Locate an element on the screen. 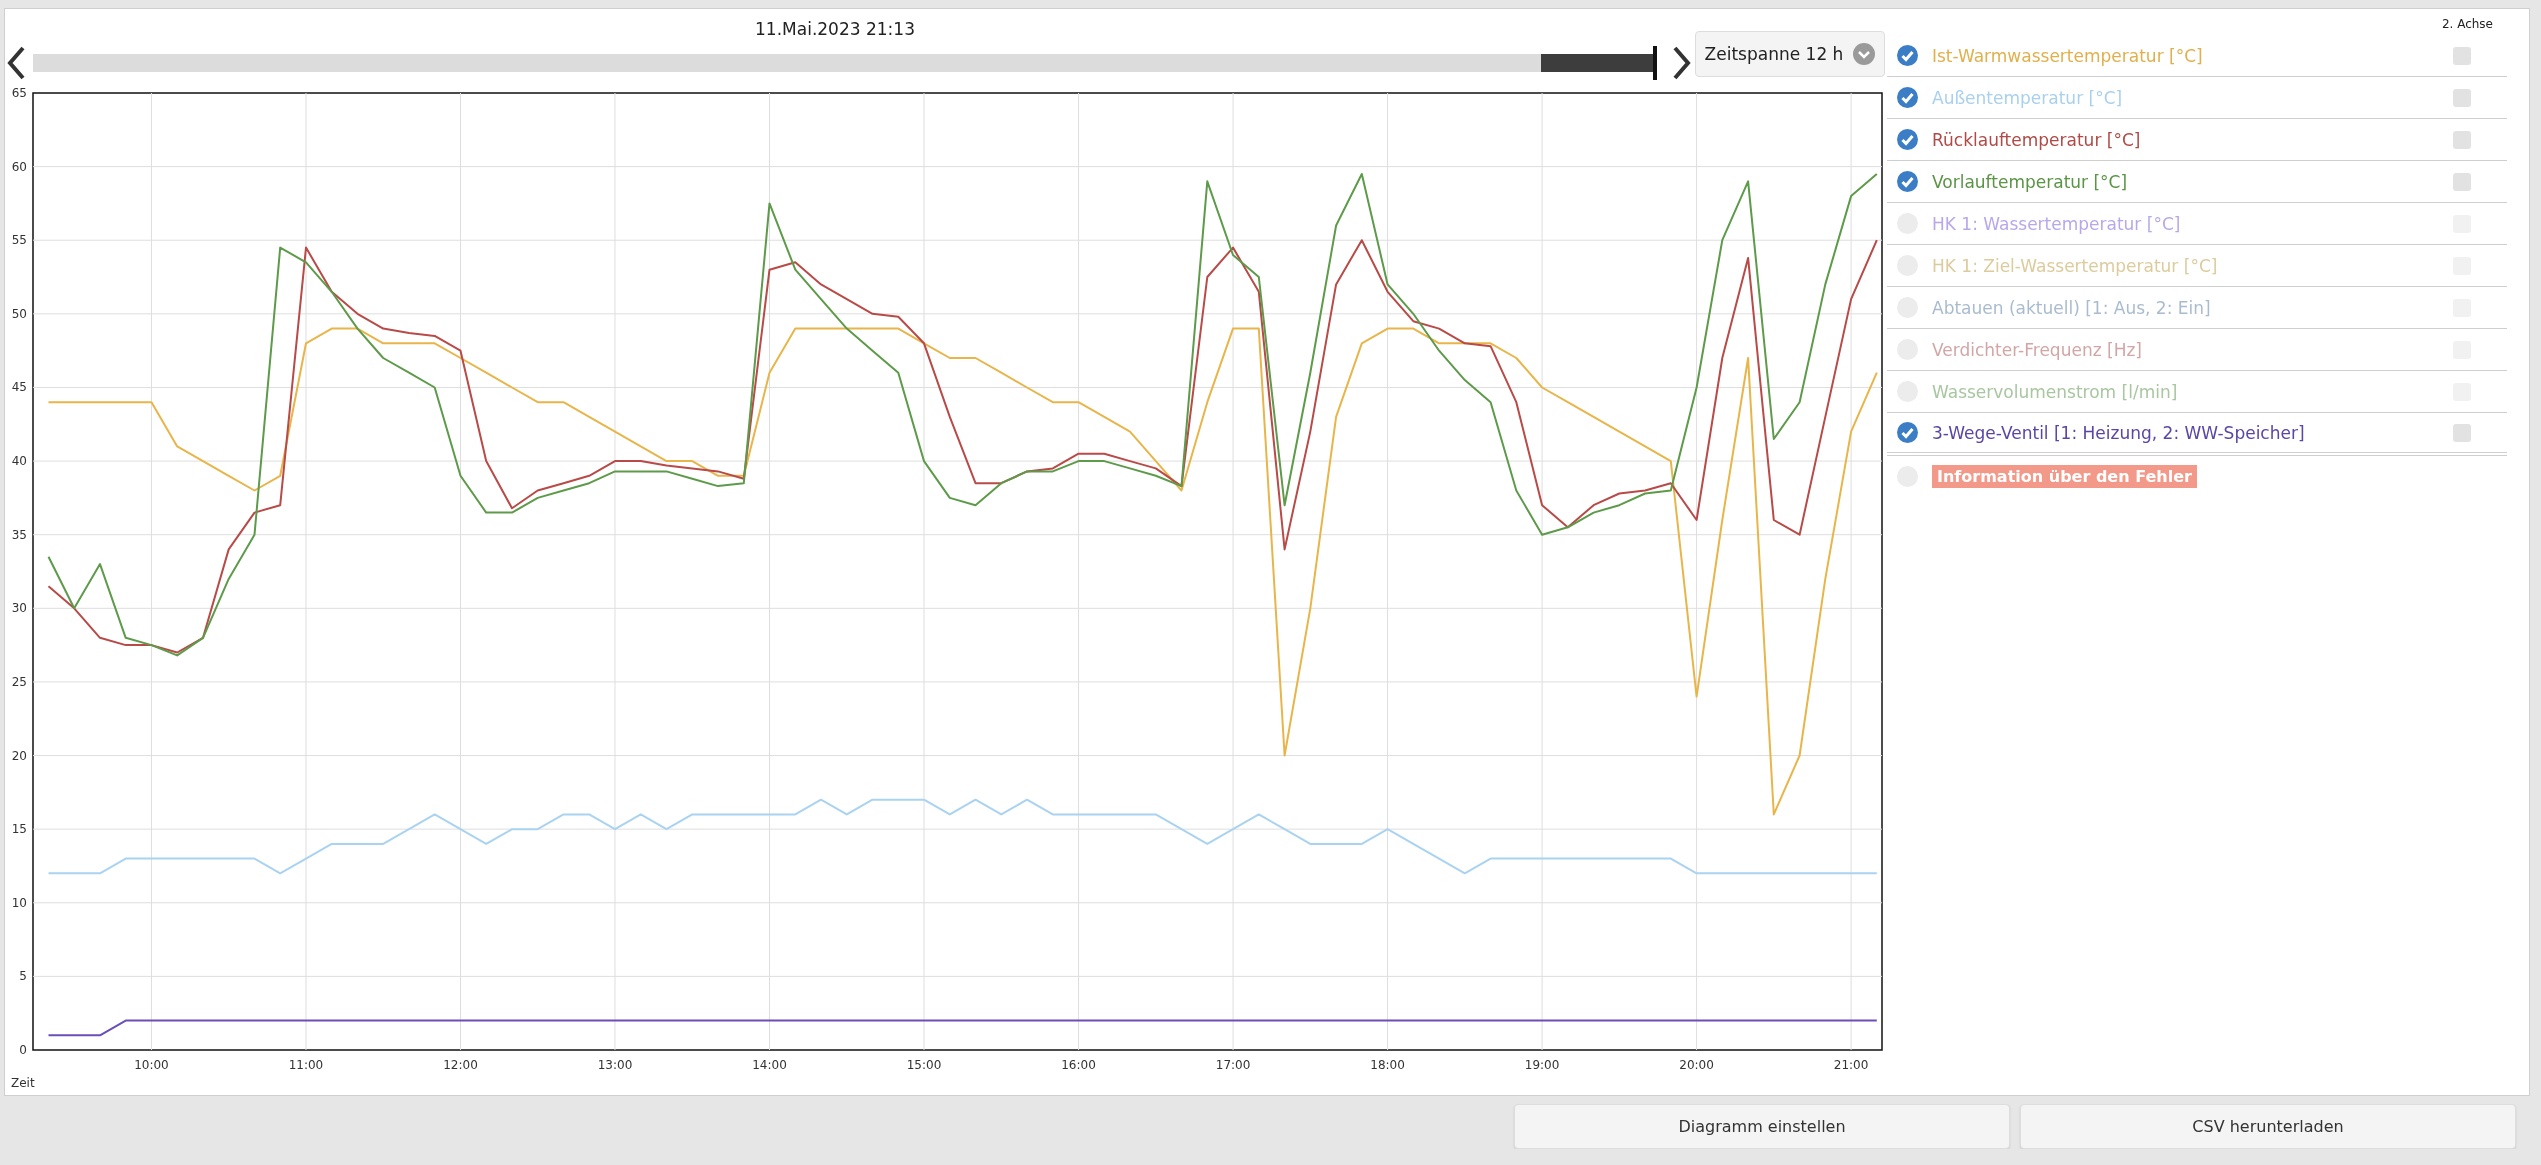 This screenshot has height=1165, width=2541. y-axis-tick-label: 35 is located at coordinates (19, 534).